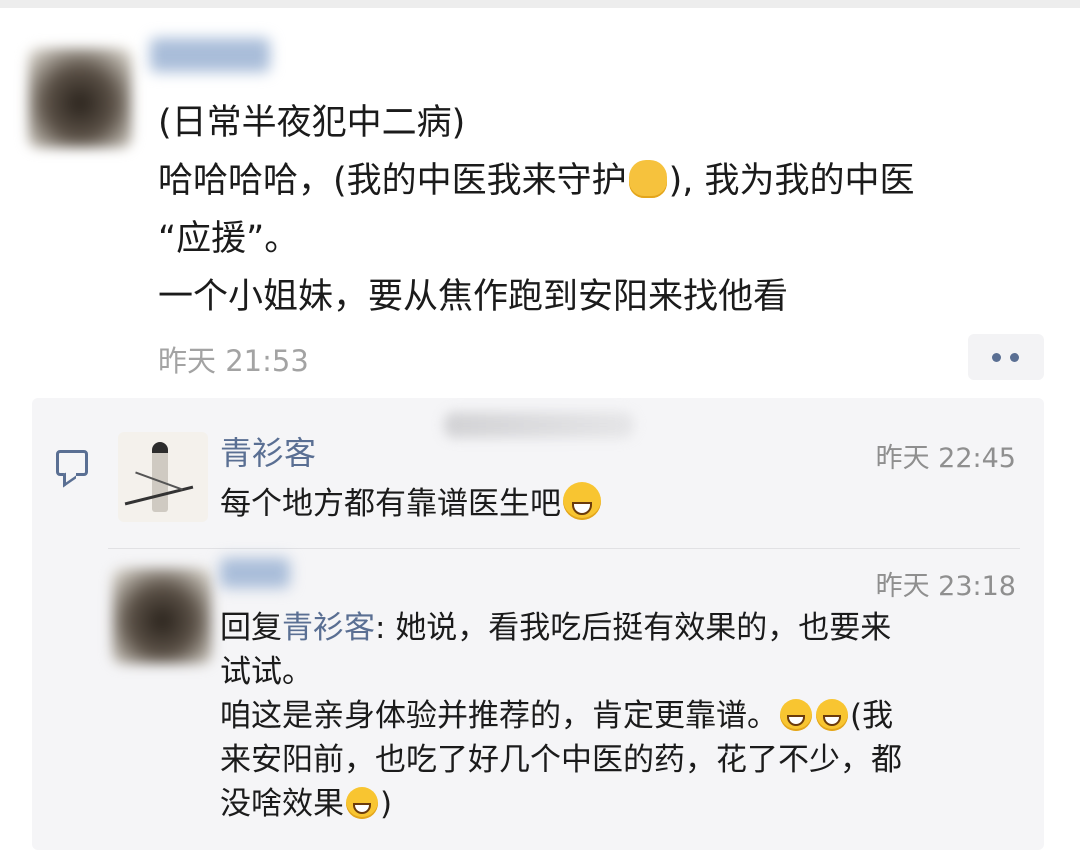 The image size is (1080, 852). What do you see at coordinates (255, 573) in the screenshot?
I see `reply-author-name: 用户` at bounding box center [255, 573].